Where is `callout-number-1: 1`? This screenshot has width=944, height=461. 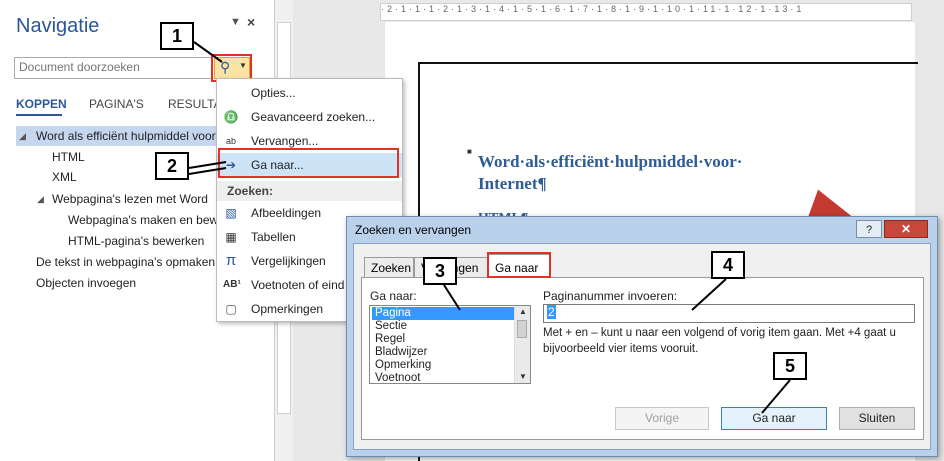
callout-number-1: 1 is located at coordinates (177, 36).